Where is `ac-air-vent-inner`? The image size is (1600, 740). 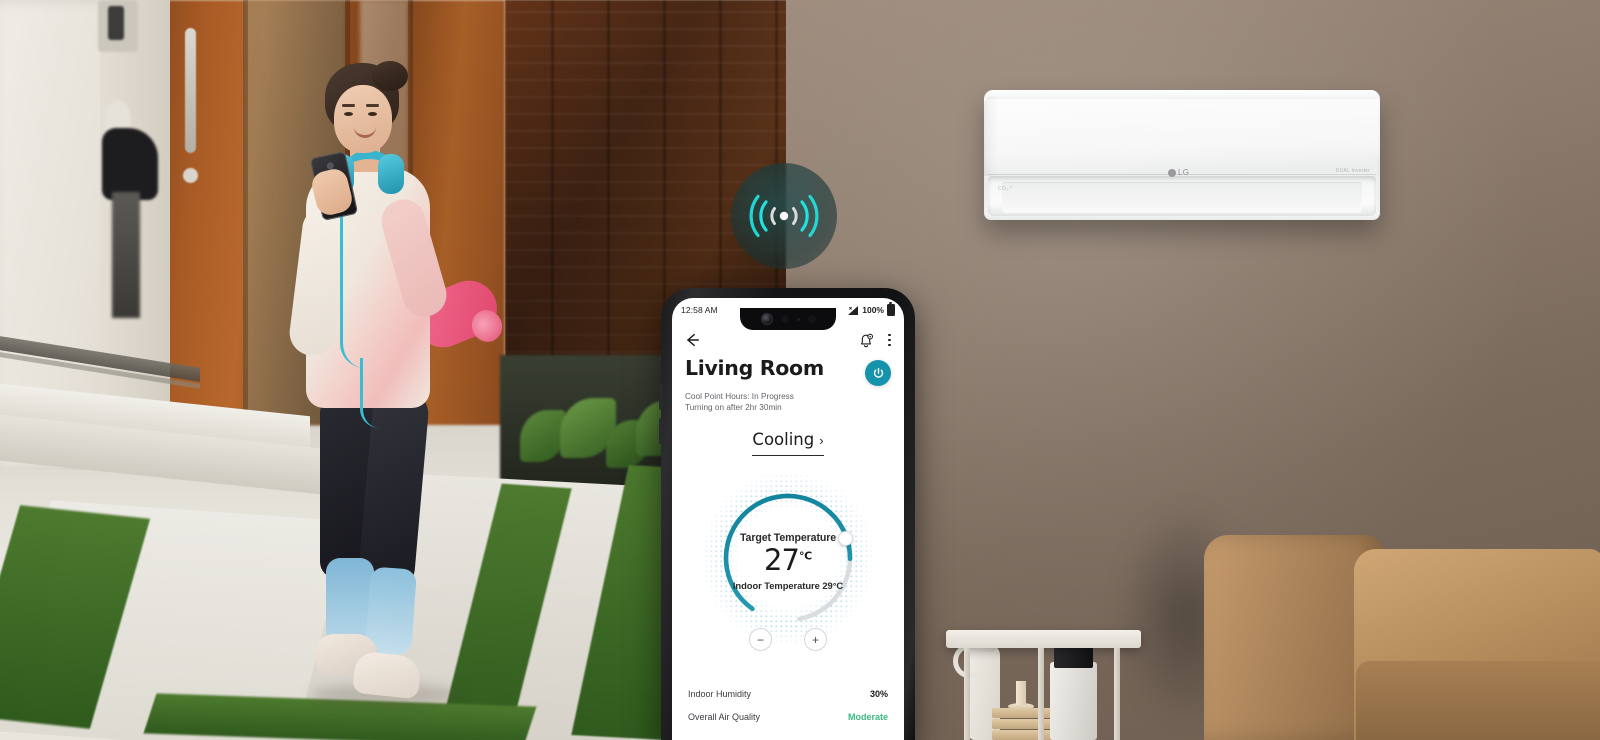 ac-air-vent-inner is located at coordinates (1182, 197).